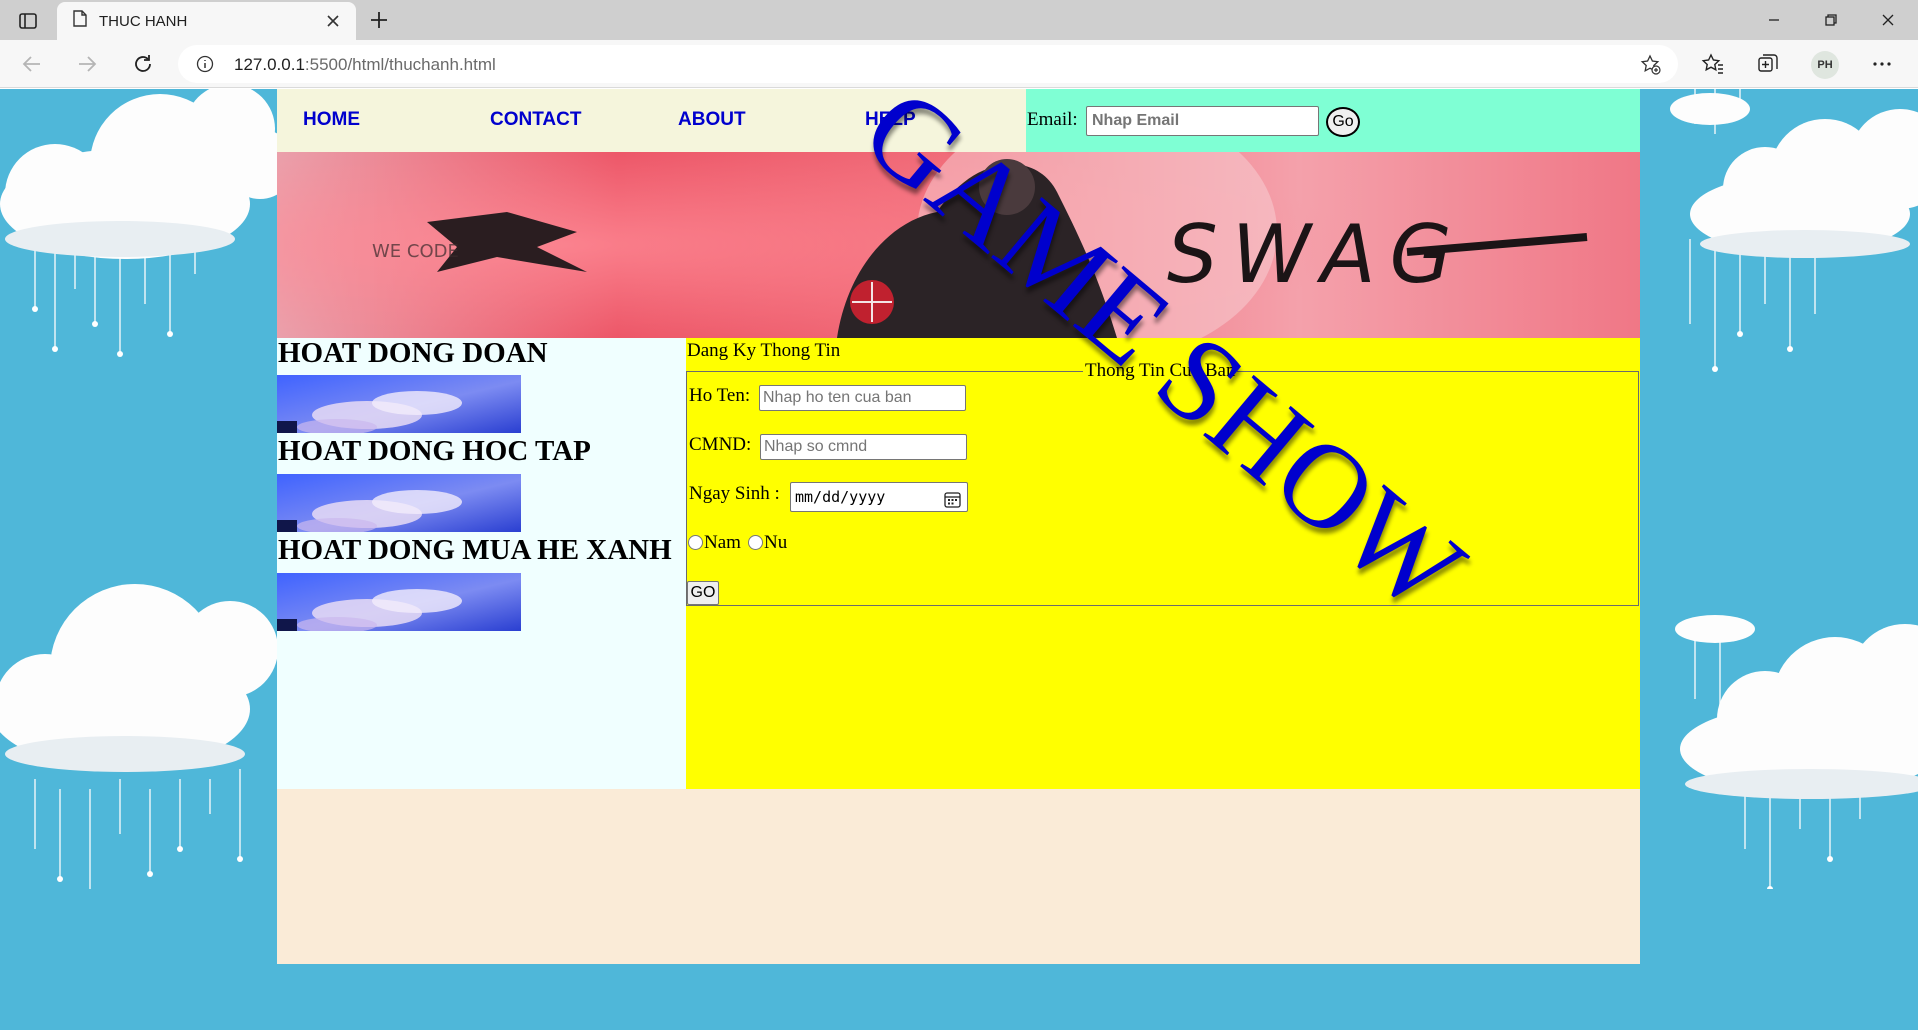 This screenshot has width=1918, height=1030. Describe the element at coordinates (434, 451) in the screenshot. I see `sidebar-title-hoc-tap: HOAT DONG HOC TAP` at that location.